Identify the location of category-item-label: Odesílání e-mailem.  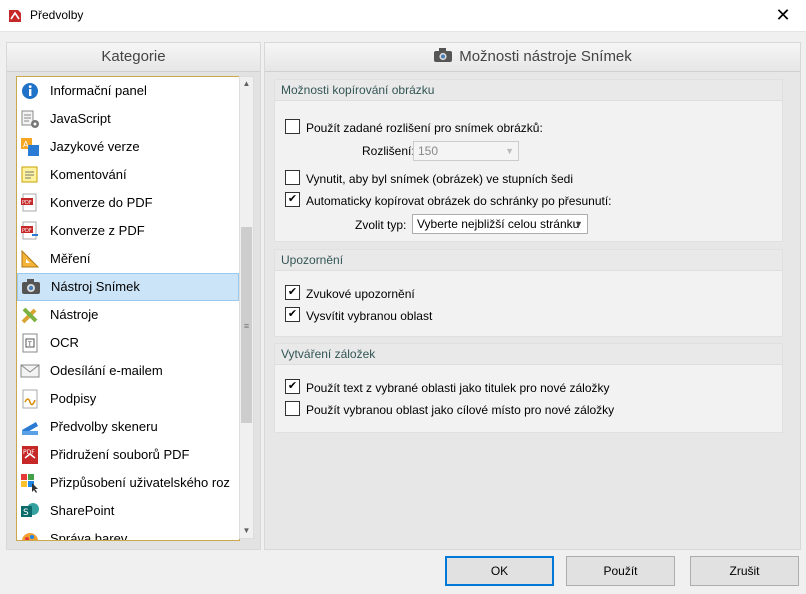
(106, 370).